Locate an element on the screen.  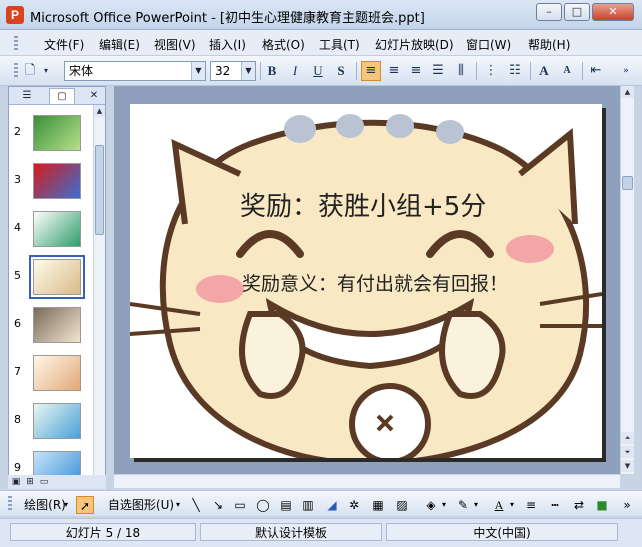
fill-color-chevron-icon: ▾ is located at coordinates (444, 505).